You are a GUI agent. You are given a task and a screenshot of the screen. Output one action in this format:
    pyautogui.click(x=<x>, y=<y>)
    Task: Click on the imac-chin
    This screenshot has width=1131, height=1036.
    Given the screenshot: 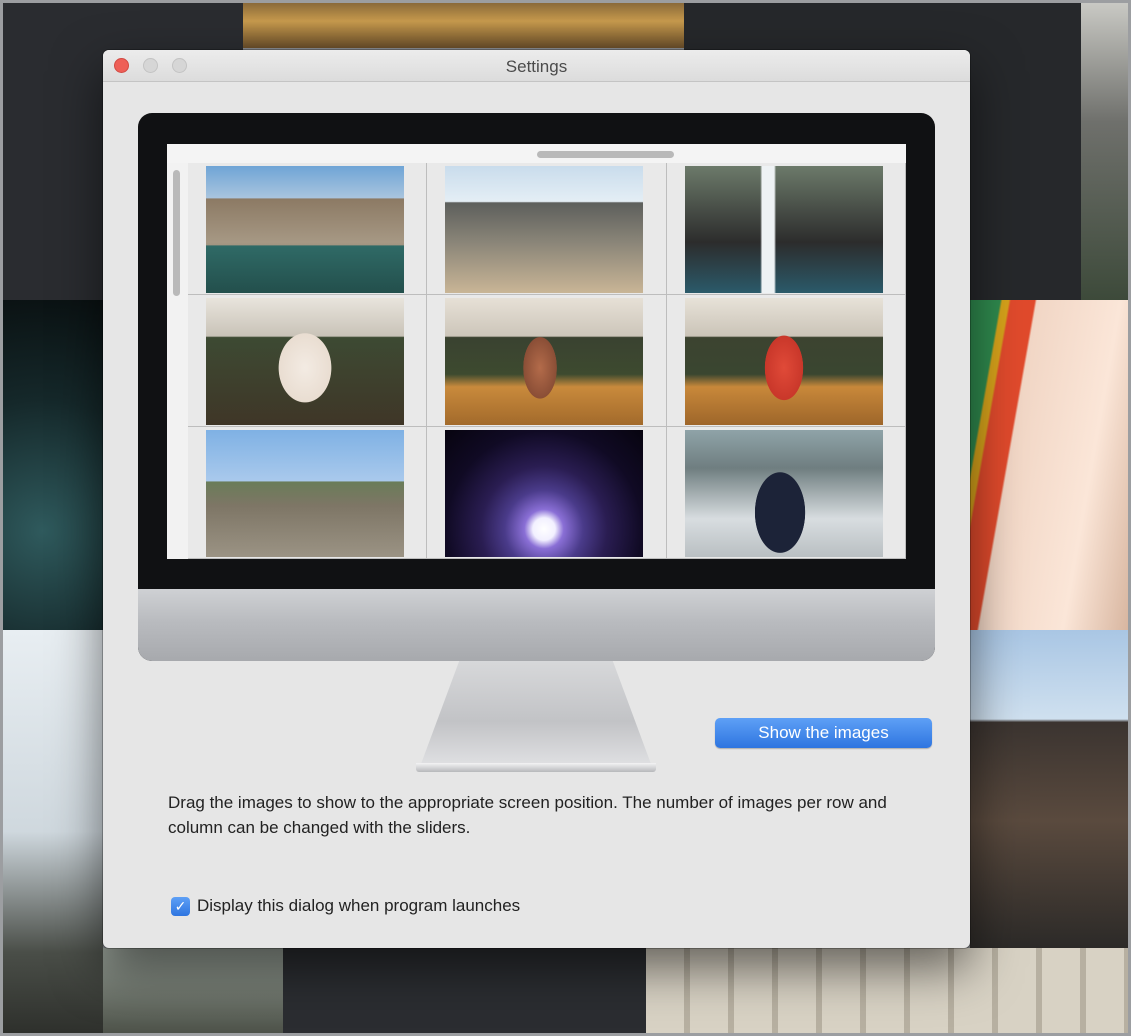 What is the action you would take?
    pyautogui.click(x=536, y=625)
    